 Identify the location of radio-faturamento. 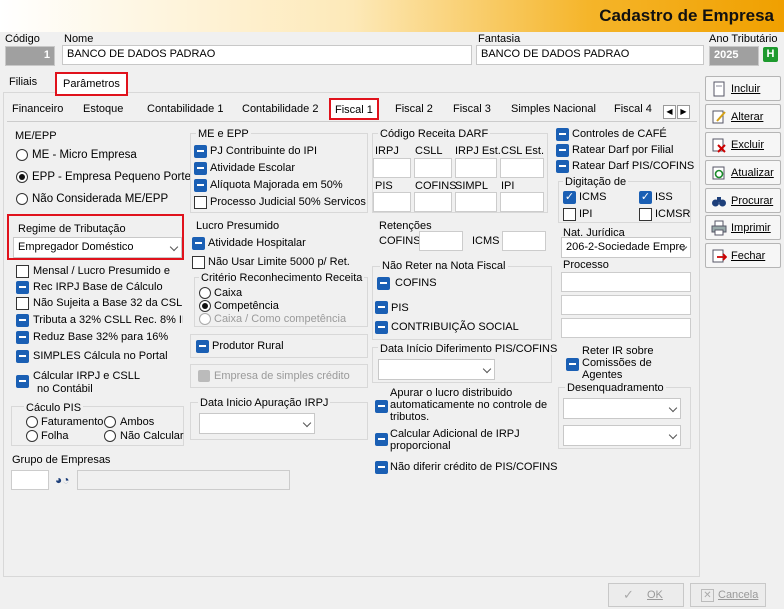
(32, 422).